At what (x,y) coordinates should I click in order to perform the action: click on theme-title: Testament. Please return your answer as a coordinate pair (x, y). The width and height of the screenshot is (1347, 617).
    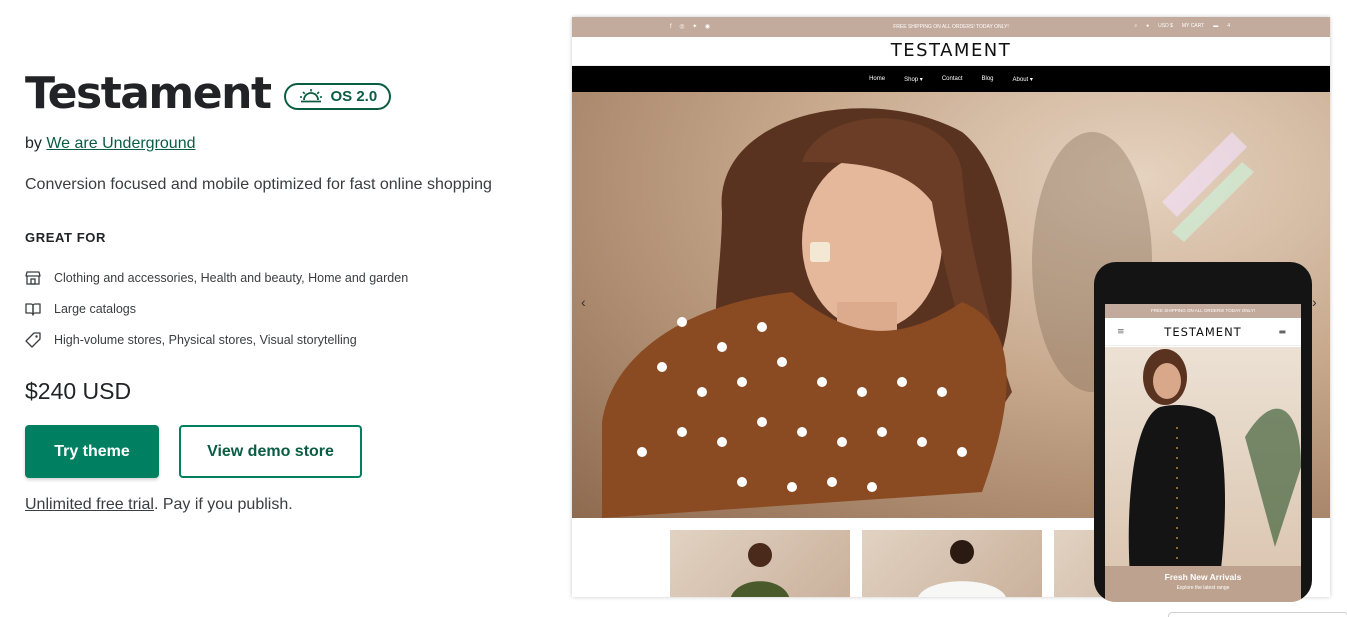
    Looking at the image, I should click on (148, 93).